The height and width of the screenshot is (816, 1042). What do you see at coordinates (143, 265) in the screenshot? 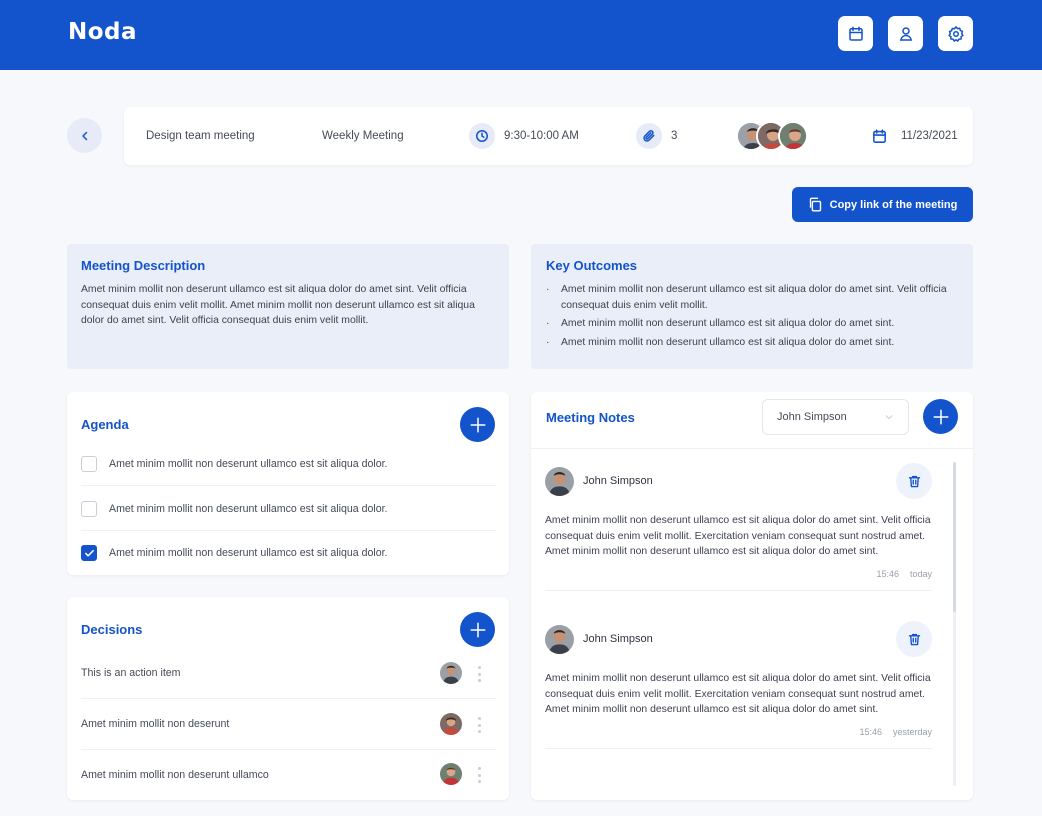
I see `meeting-description-title: Meeting Description` at bounding box center [143, 265].